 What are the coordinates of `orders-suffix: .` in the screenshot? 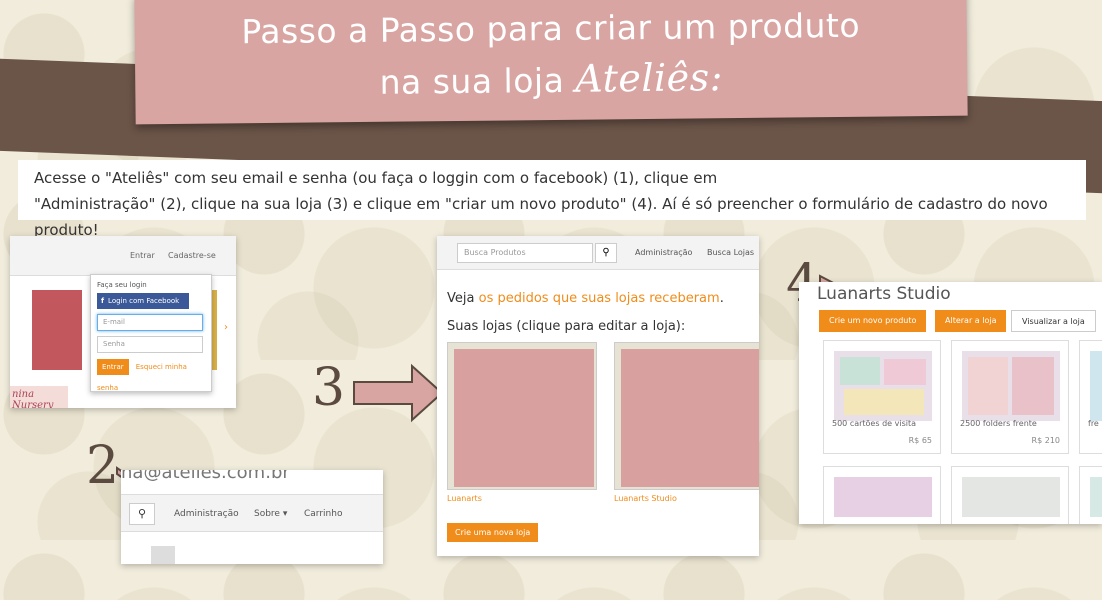 It's located at (721, 298).